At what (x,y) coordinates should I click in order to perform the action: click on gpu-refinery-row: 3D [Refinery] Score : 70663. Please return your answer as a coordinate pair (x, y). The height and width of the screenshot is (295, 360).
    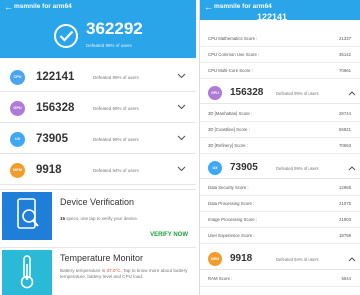
    Looking at the image, I should click on (280, 146).